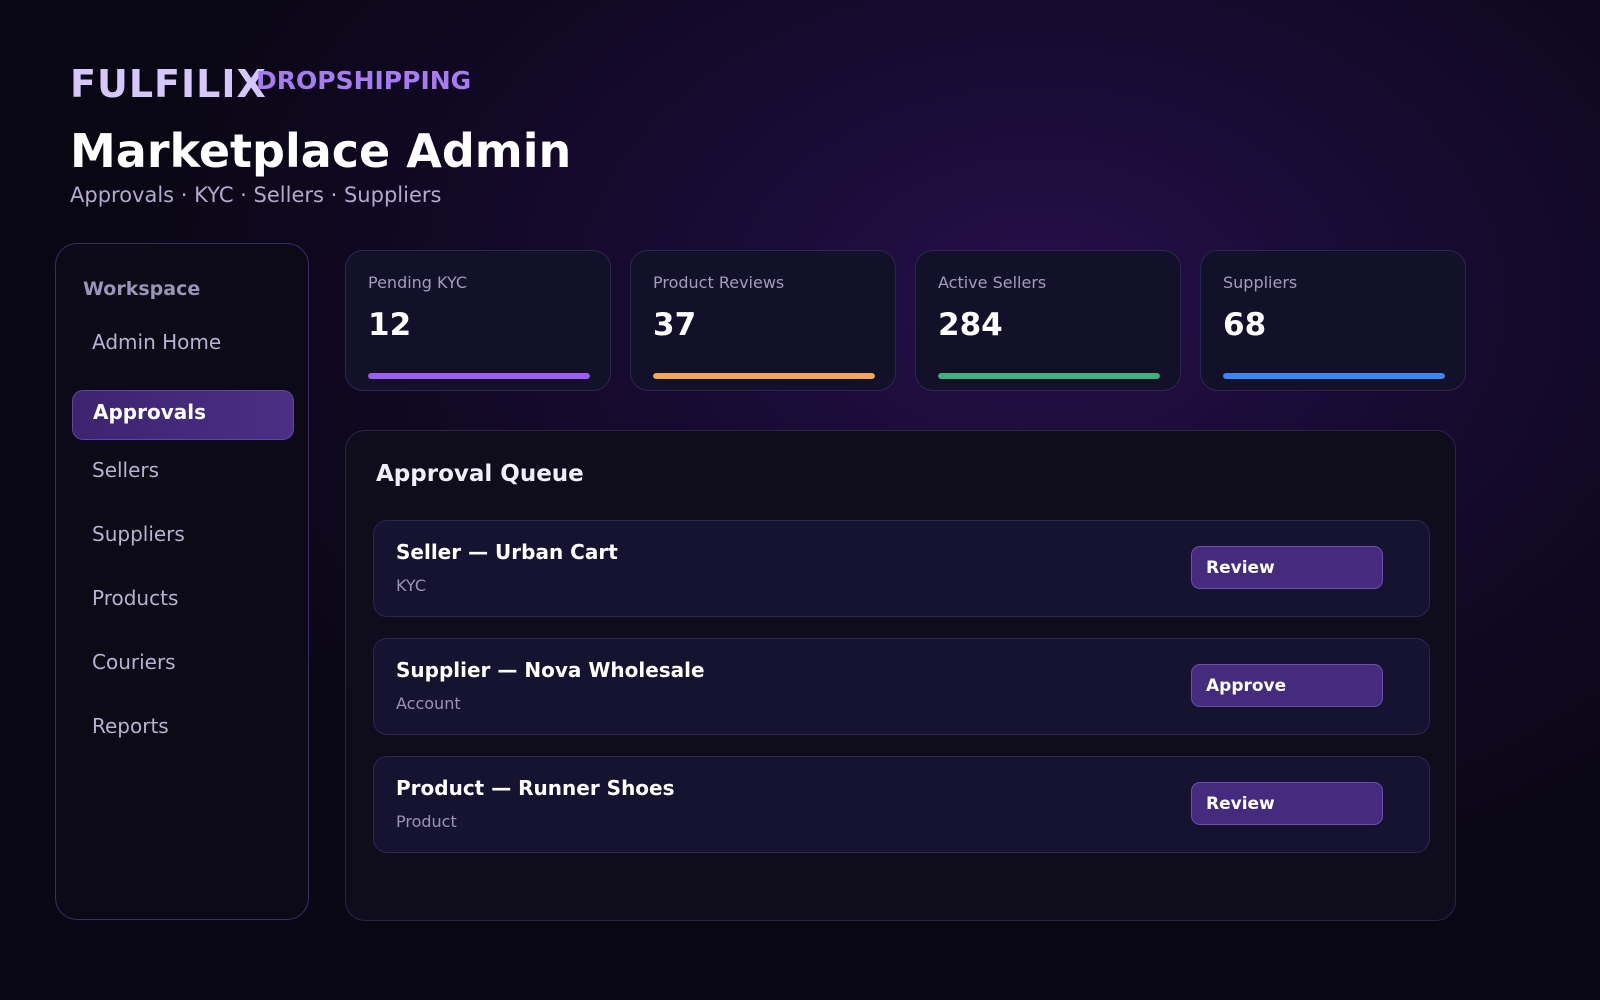 This screenshot has height=1000, width=1600. What do you see at coordinates (130, 726) in the screenshot?
I see `sidebar-item-label: Reports` at bounding box center [130, 726].